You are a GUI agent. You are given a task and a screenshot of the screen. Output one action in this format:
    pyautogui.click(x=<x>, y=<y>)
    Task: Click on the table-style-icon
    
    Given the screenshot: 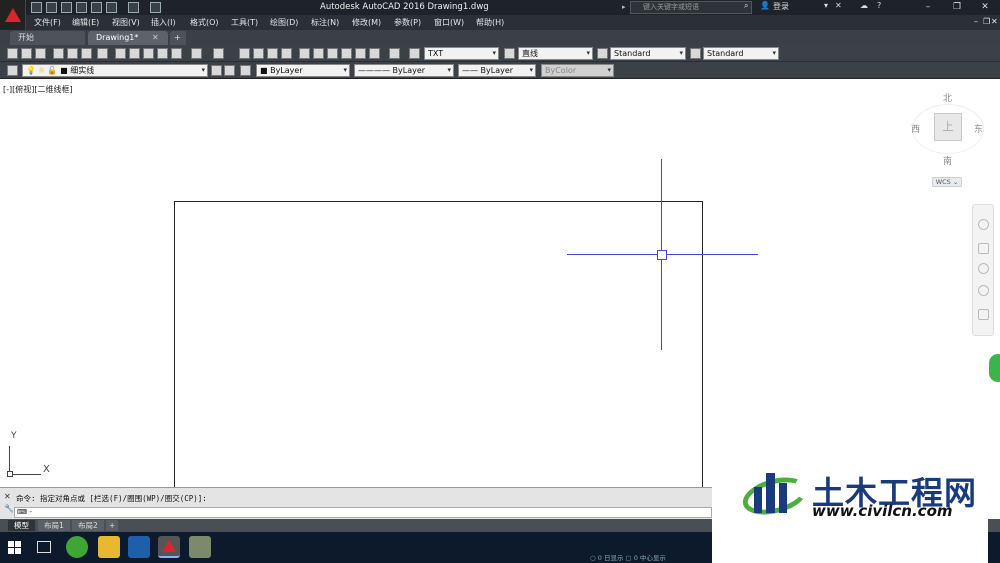 What is the action you would take?
    pyautogui.click(x=602, y=53)
    